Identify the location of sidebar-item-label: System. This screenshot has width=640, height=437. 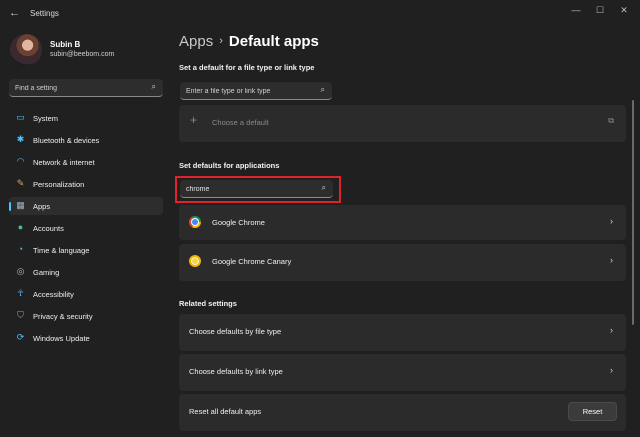
(46, 118).